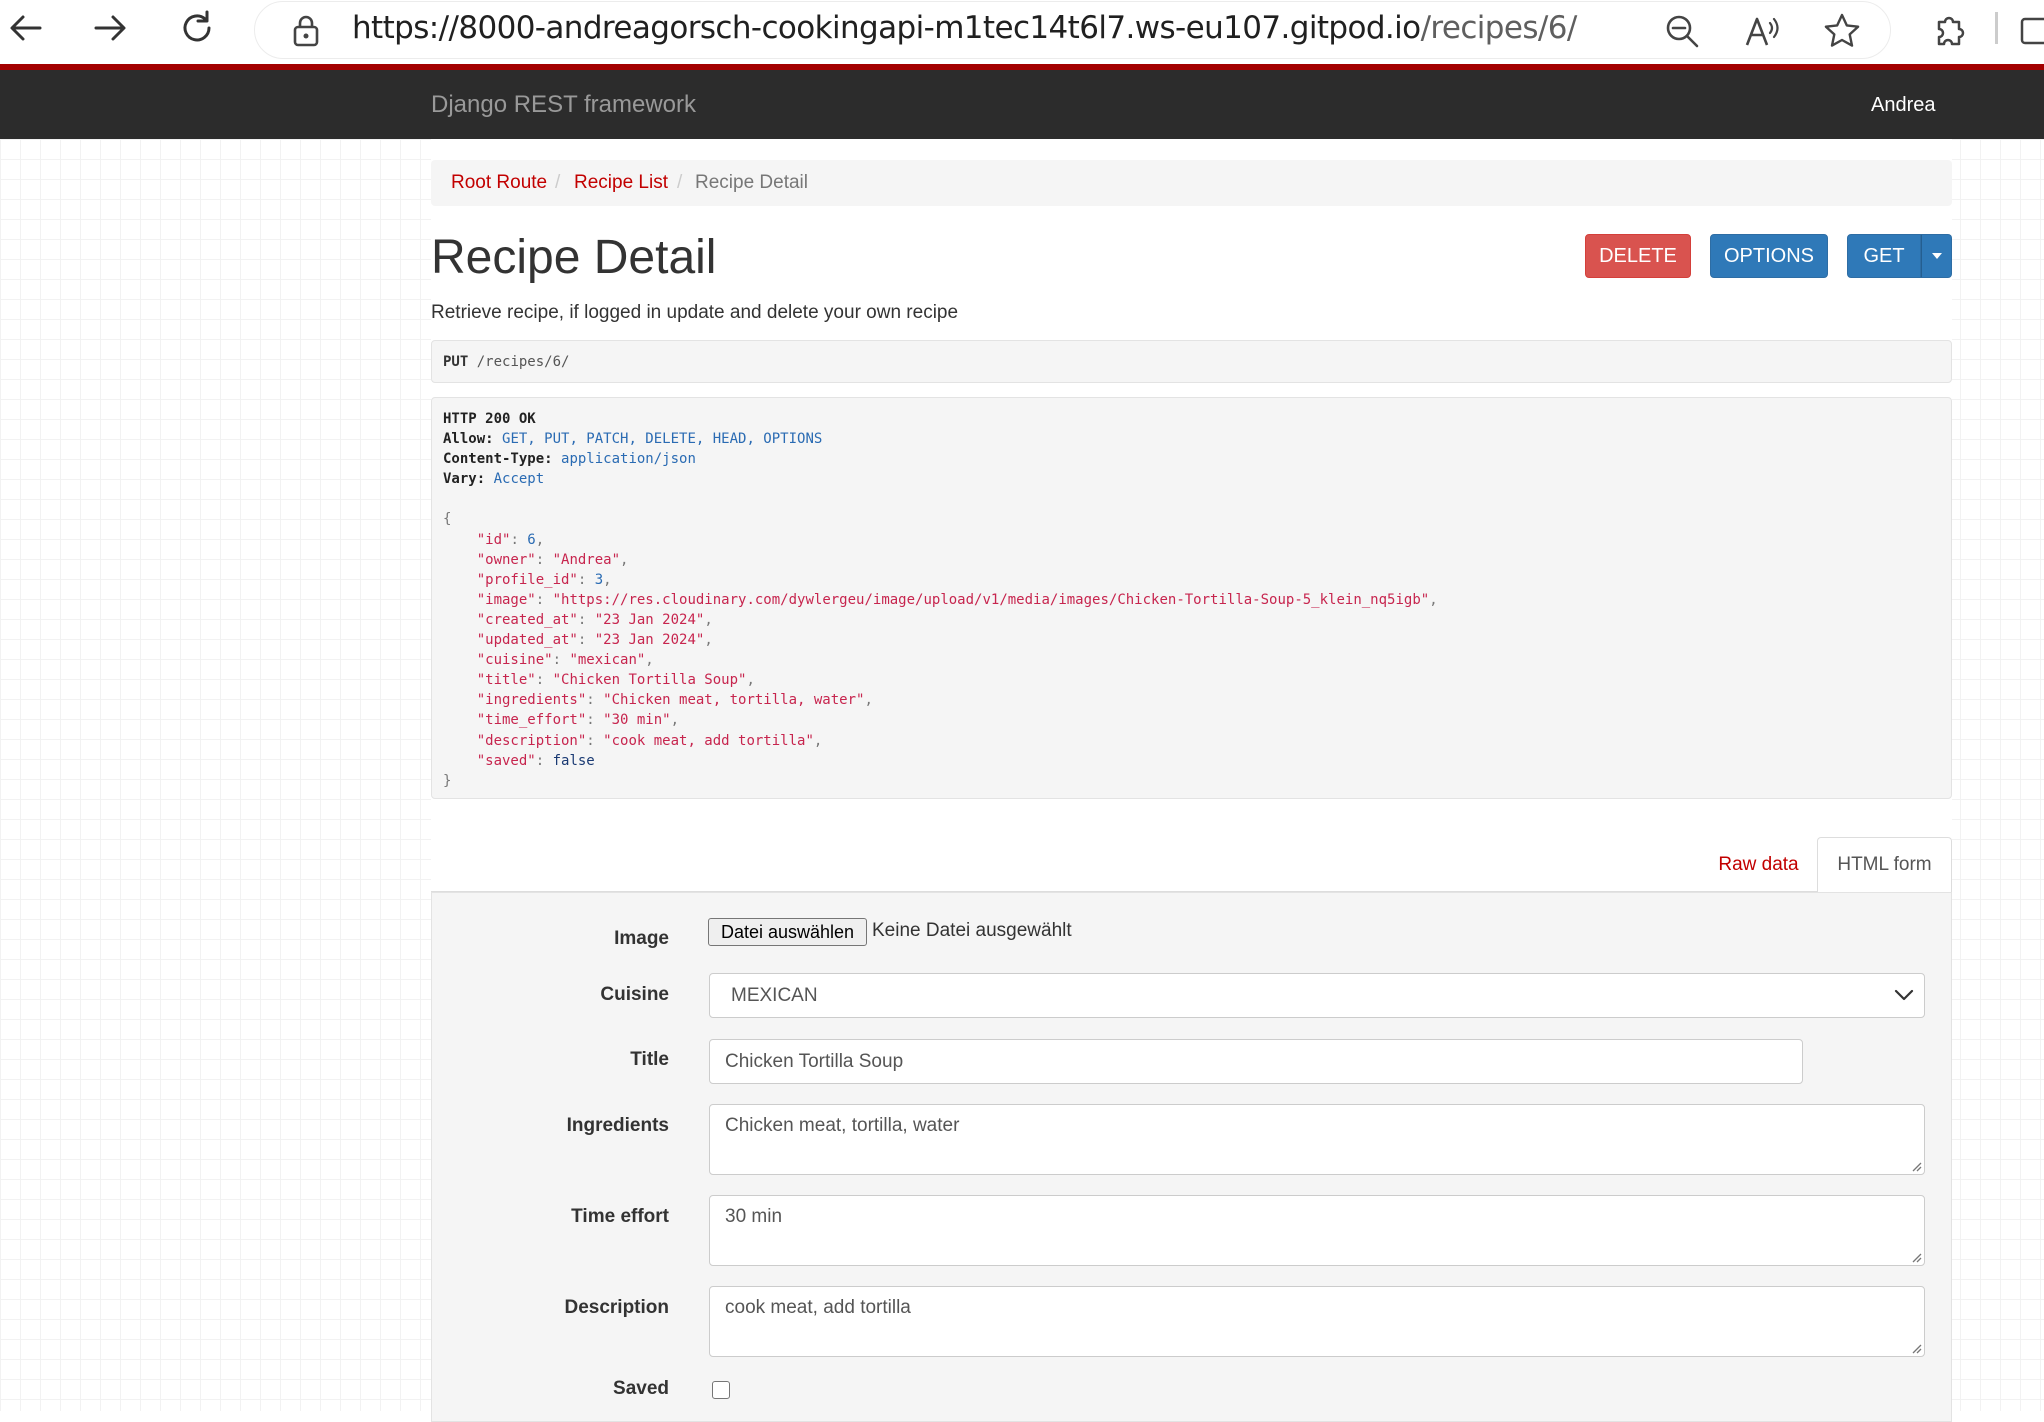  What do you see at coordinates (527, 579) in the screenshot?
I see `json-key: "profile_id"` at bounding box center [527, 579].